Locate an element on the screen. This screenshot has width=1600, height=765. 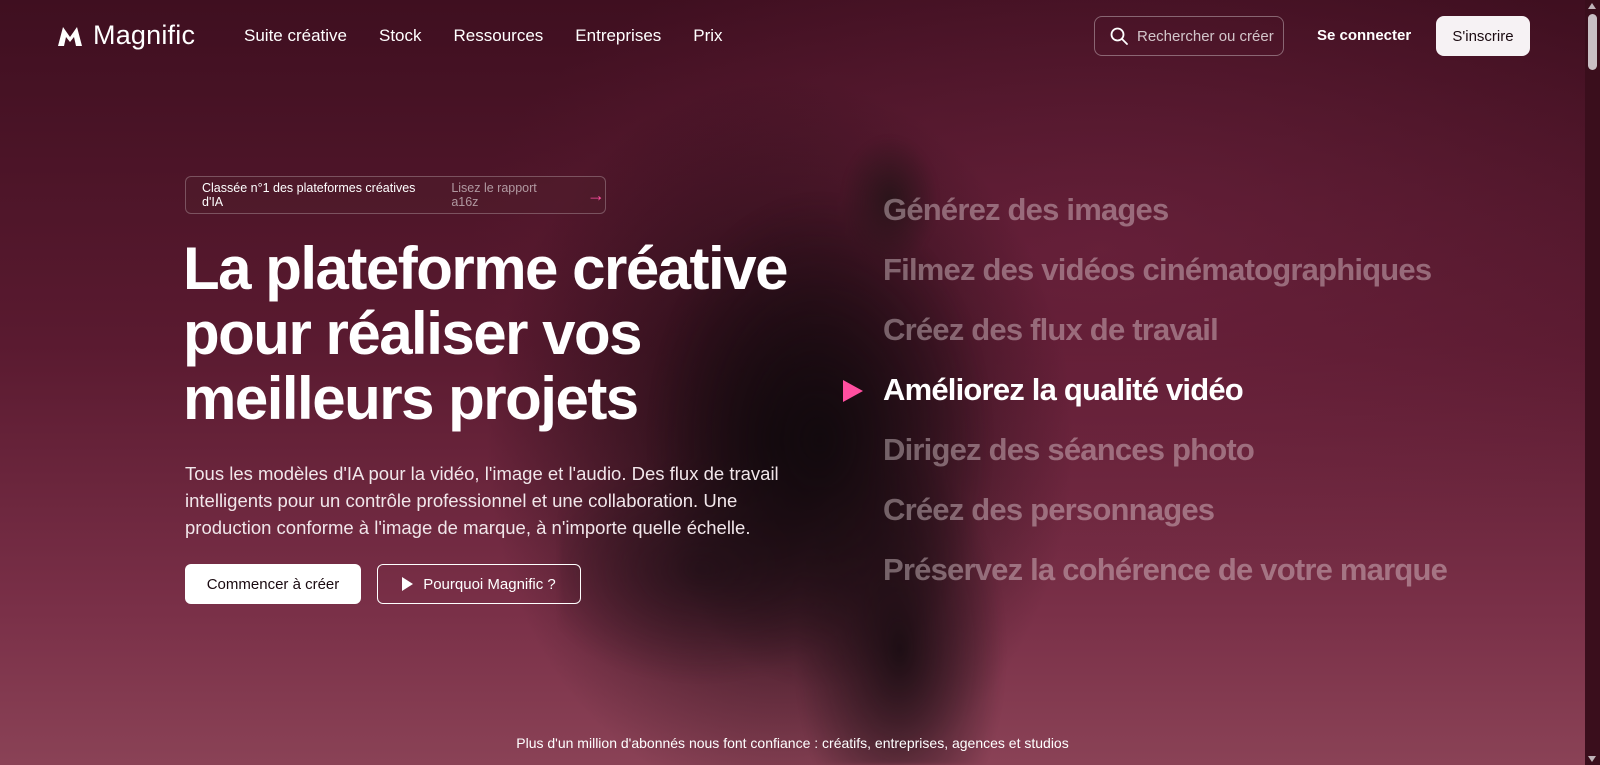
brand-name: Magnific is located at coordinates (144, 35).